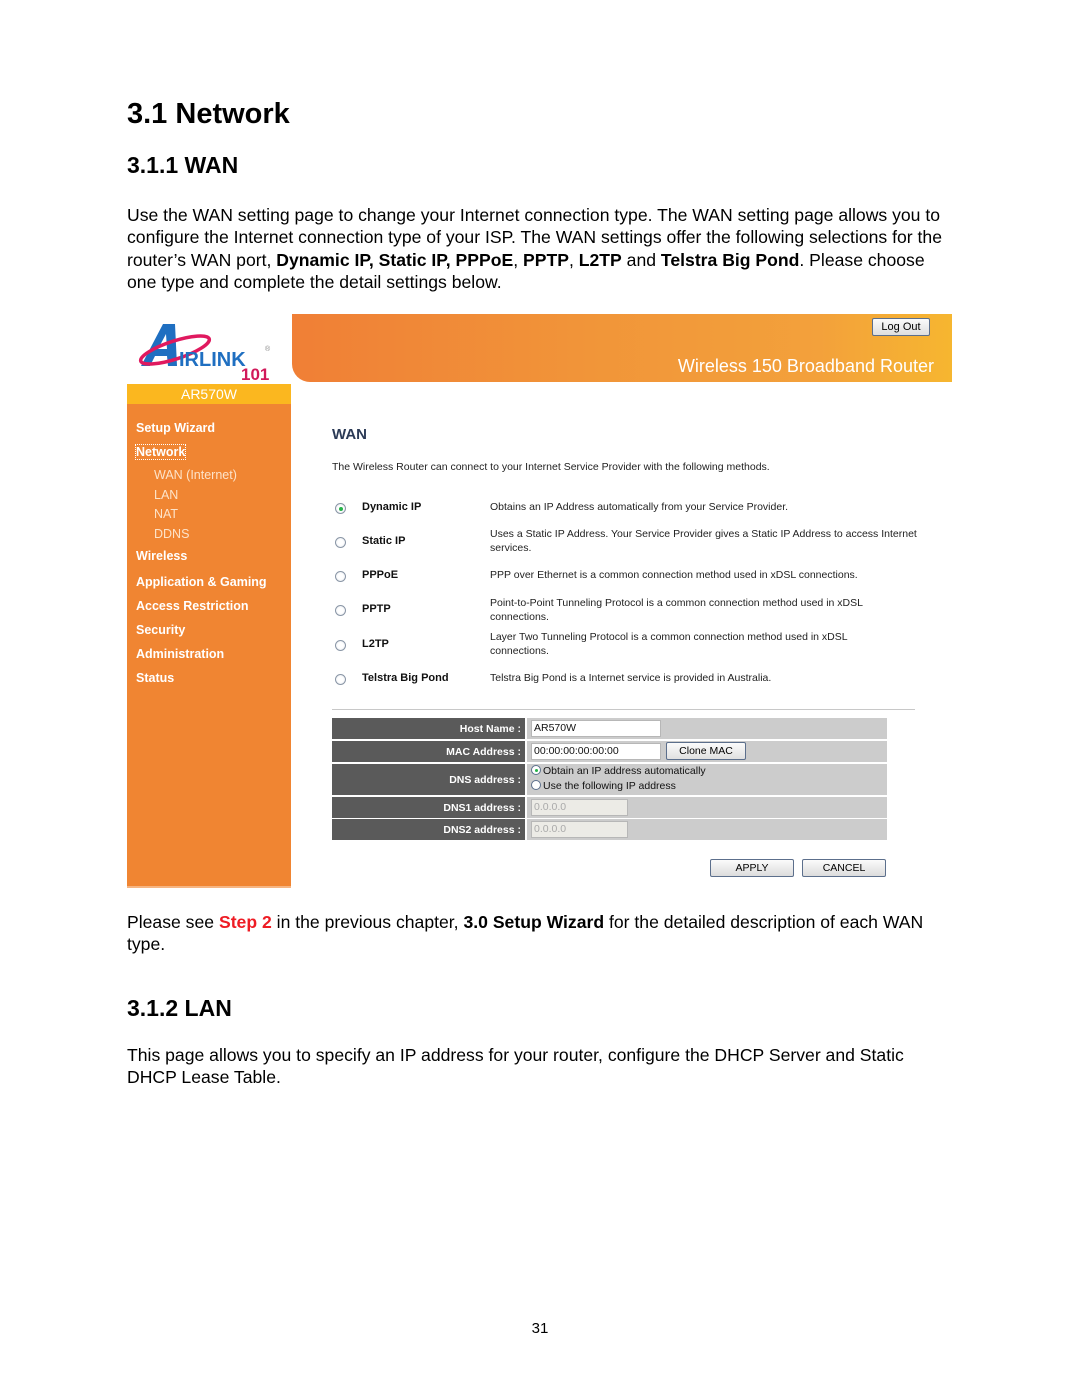 Image resolution: width=1080 pixels, height=1397 pixels. What do you see at coordinates (180, 654) in the screenshot?
I see `sidebar-item-administration: Administration` at bounding box center [180, 654].